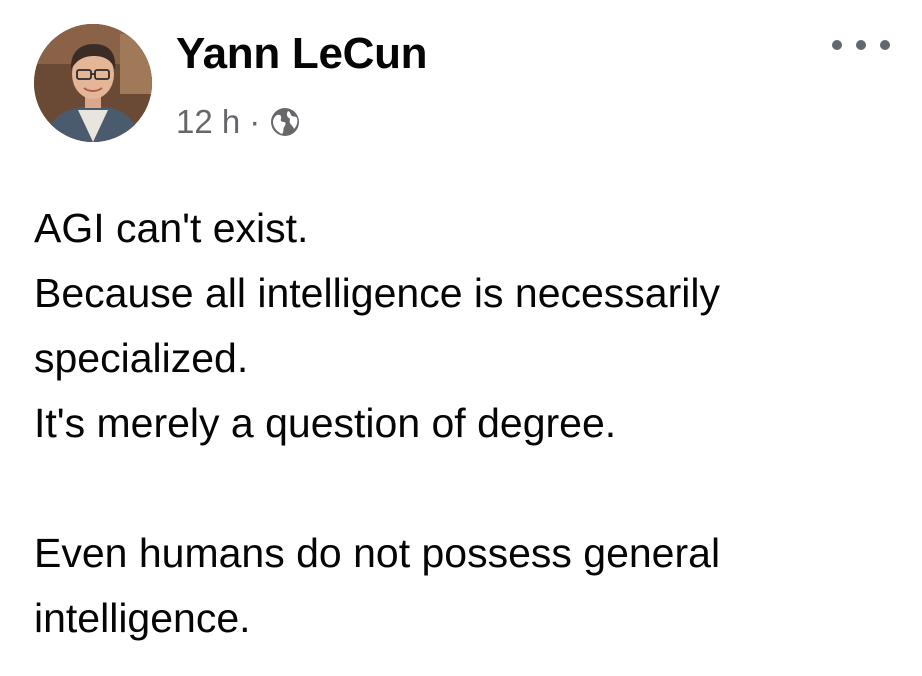 This screenshot has height=676, width=922. What do you see at coordinates (377, 553) in the screenshot?
I see `post-text-line: Even humans do not possess general` at bounding box center [377, 553].